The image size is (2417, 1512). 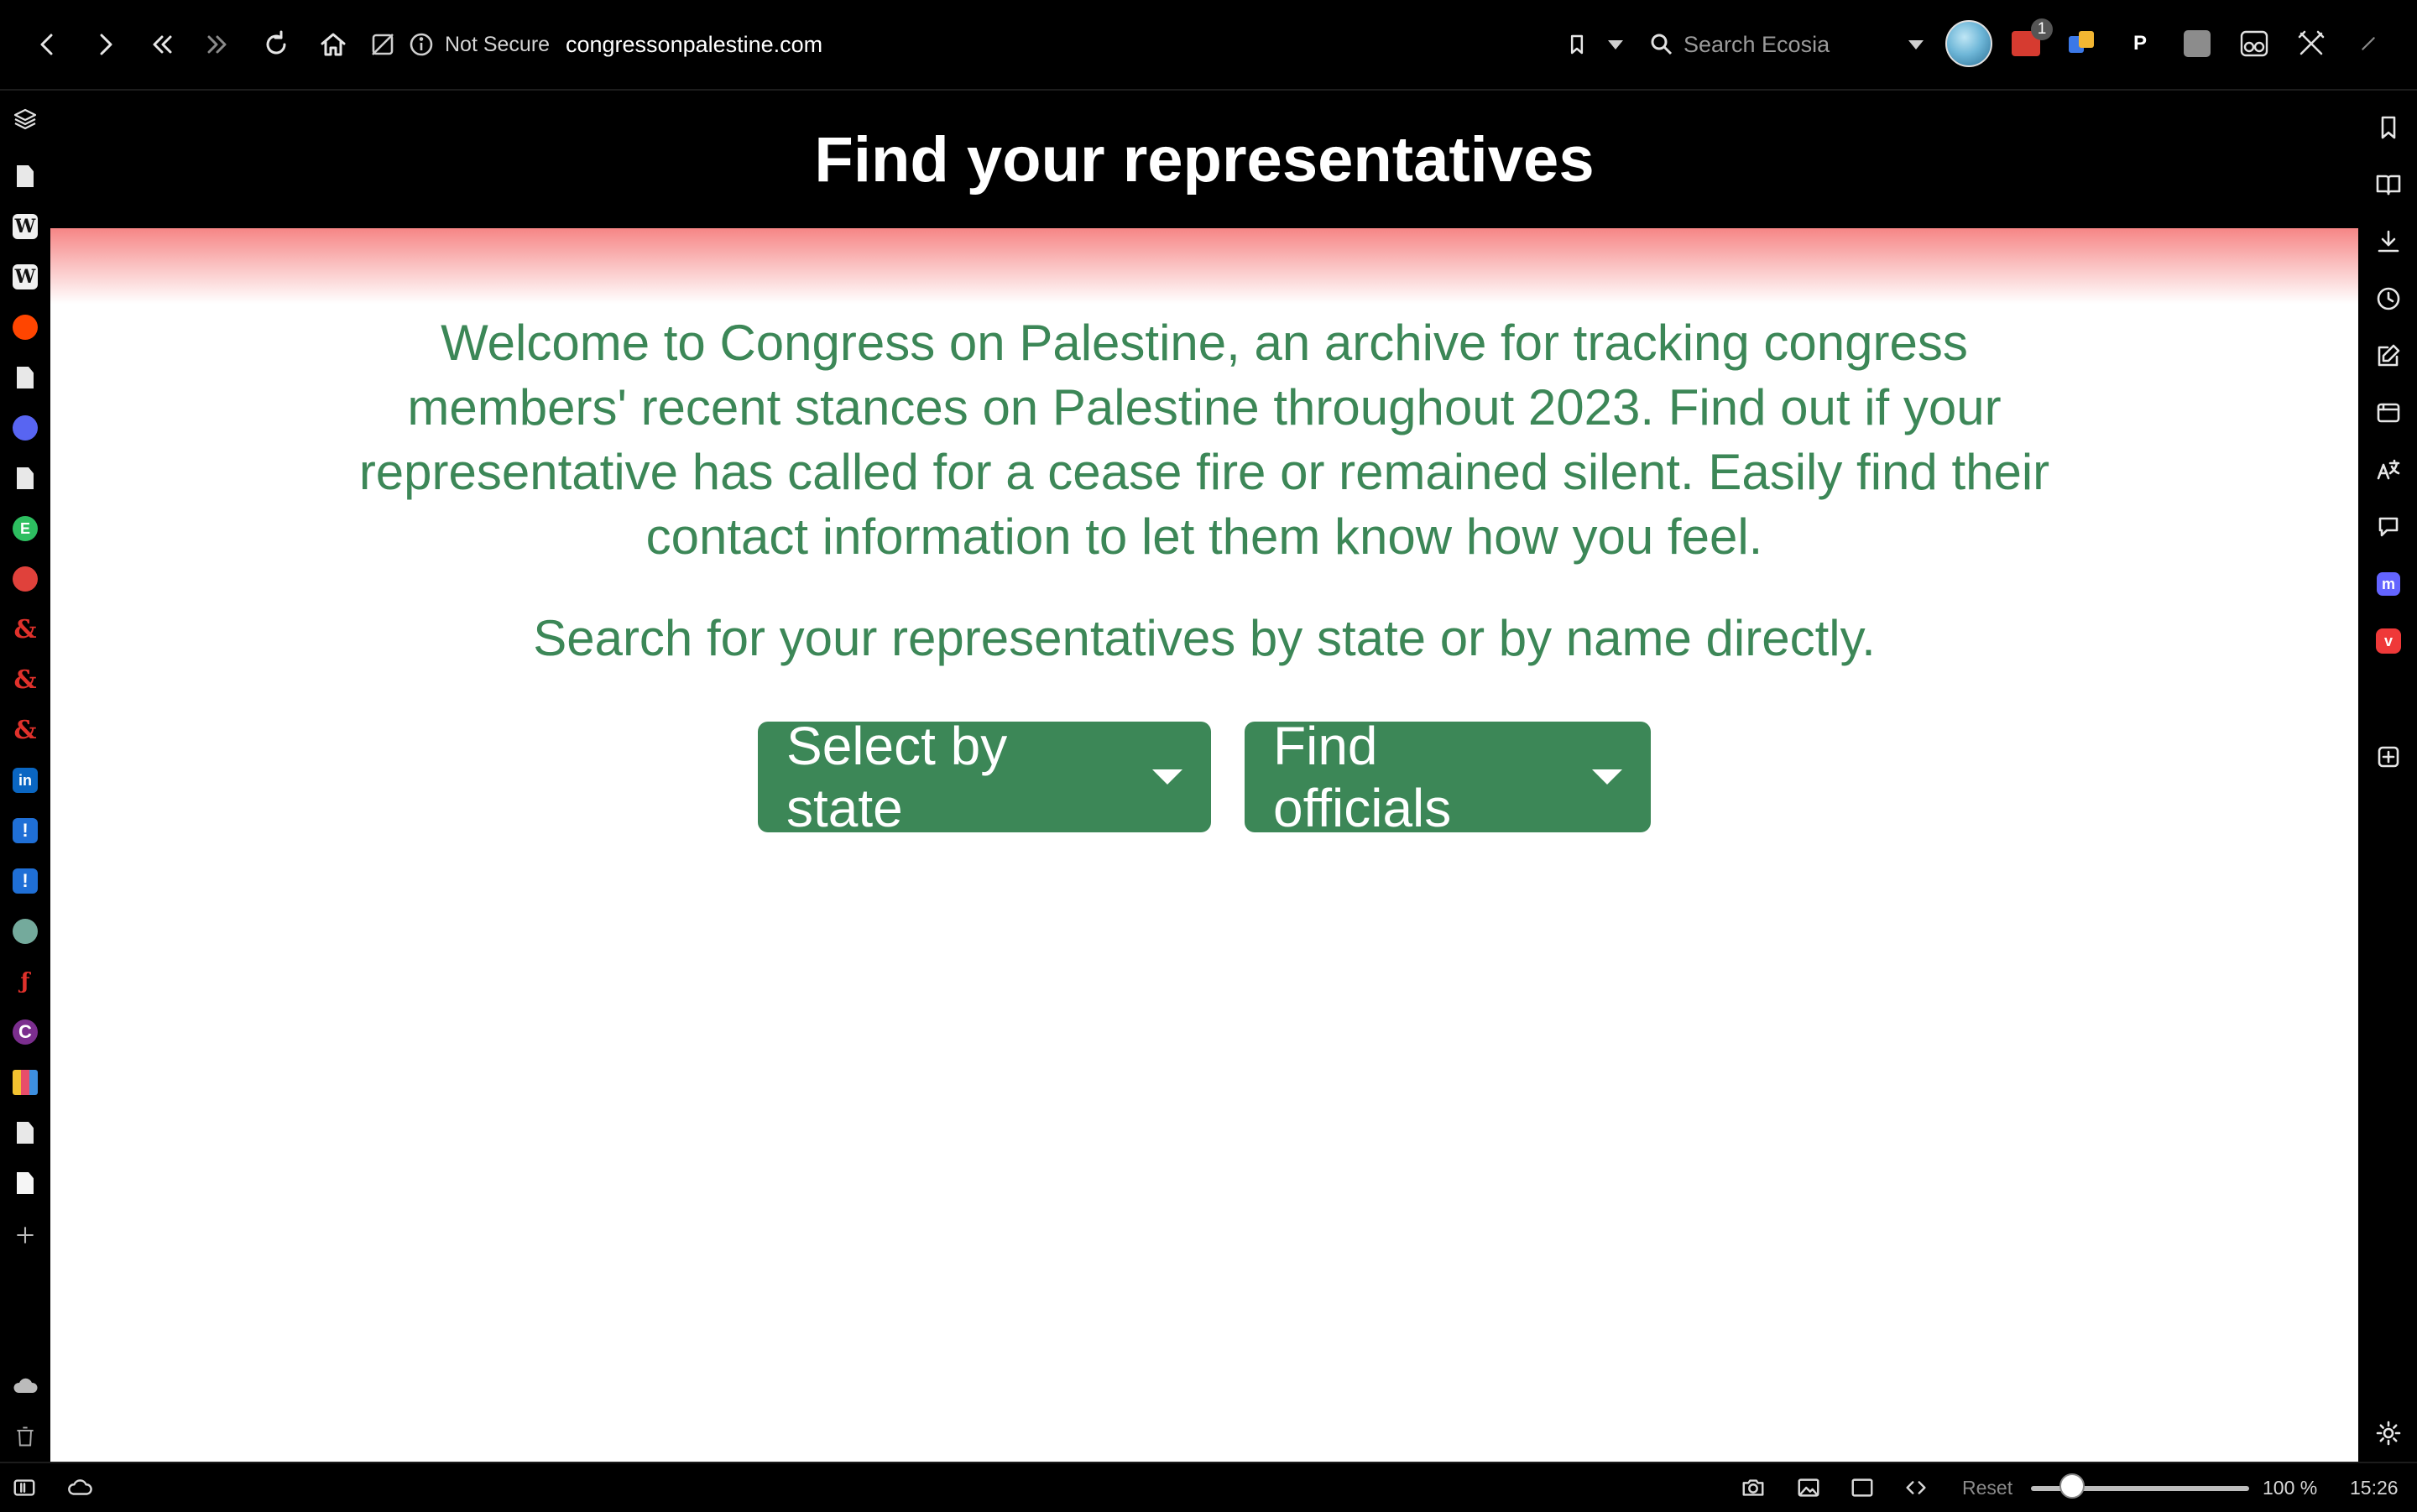 I want to click on select-by-state-label: Select by state, so click(x=897, y=777).